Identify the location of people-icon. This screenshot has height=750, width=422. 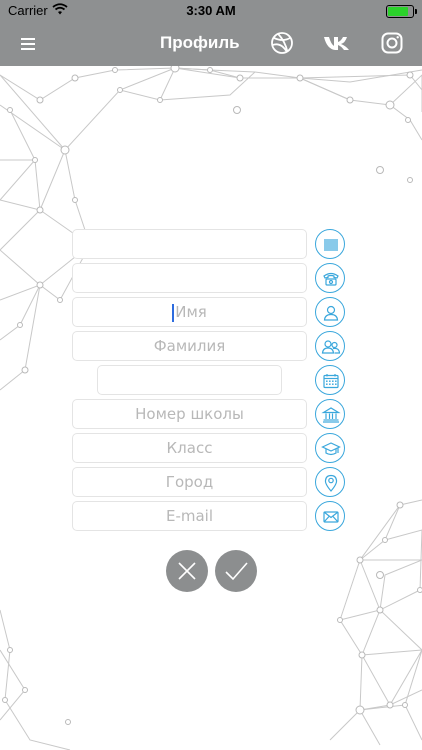
(330, 346).